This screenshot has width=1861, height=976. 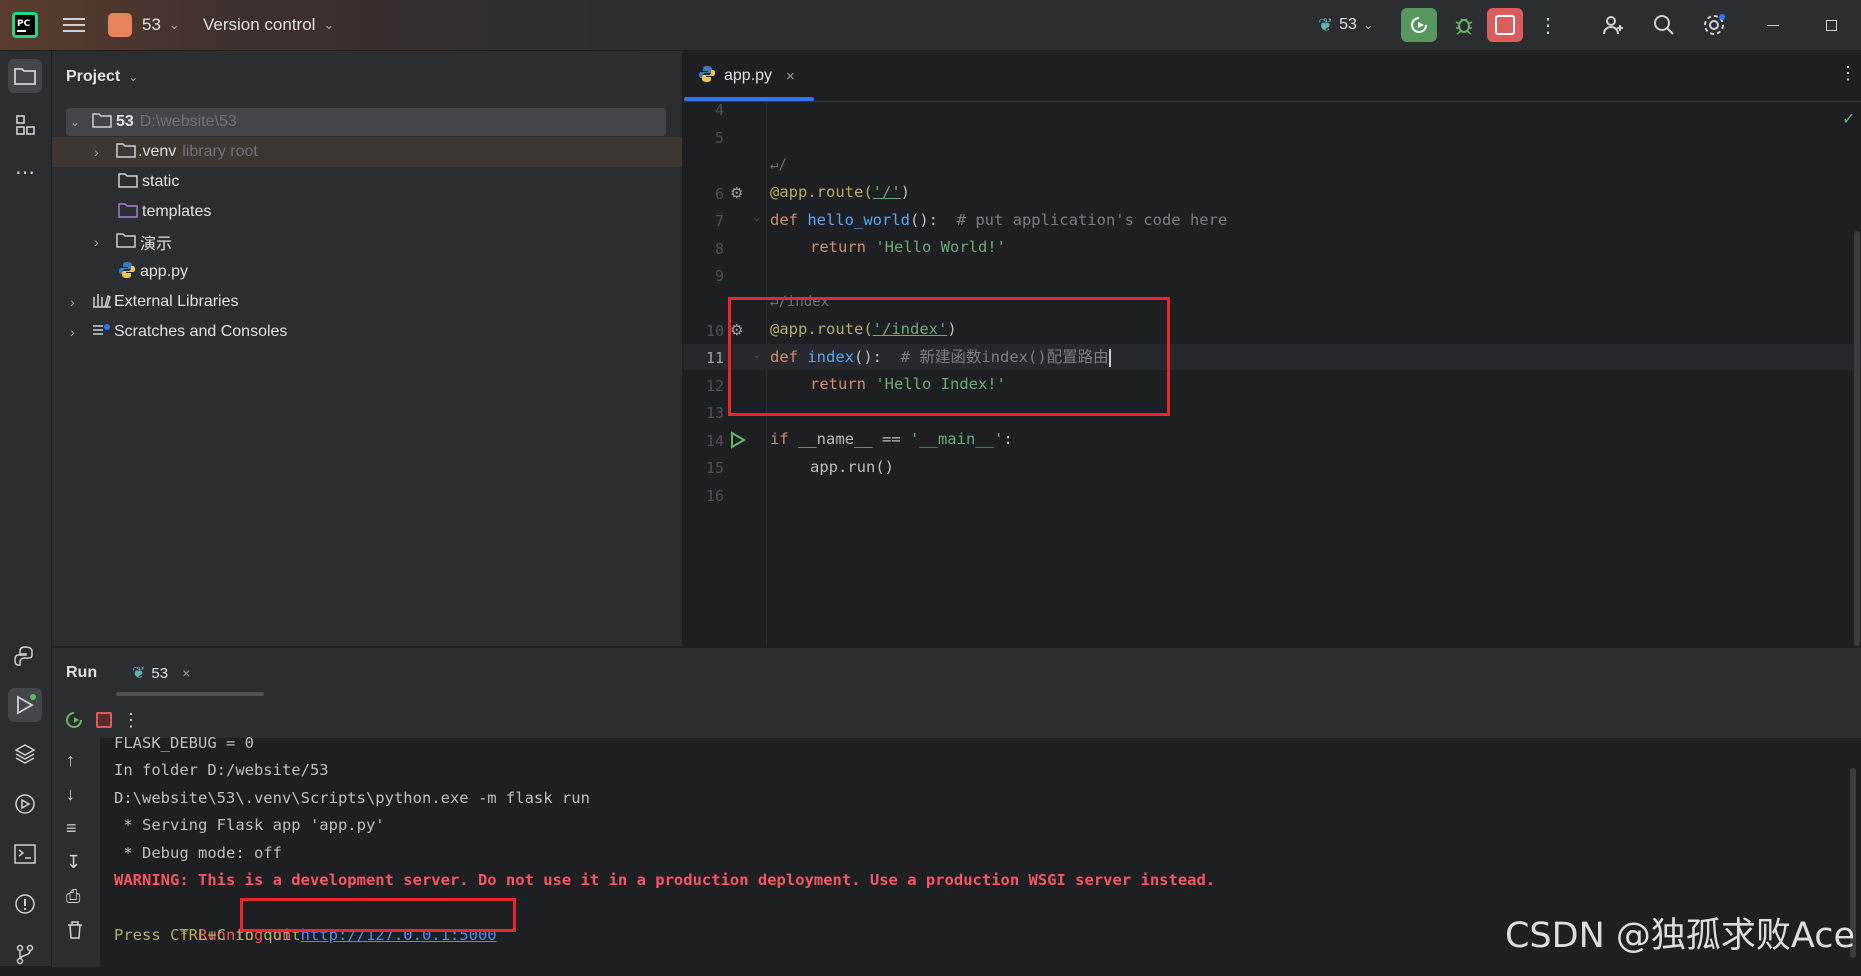 I want to click on run-config-name: 53, so click(x=1348, y=24).